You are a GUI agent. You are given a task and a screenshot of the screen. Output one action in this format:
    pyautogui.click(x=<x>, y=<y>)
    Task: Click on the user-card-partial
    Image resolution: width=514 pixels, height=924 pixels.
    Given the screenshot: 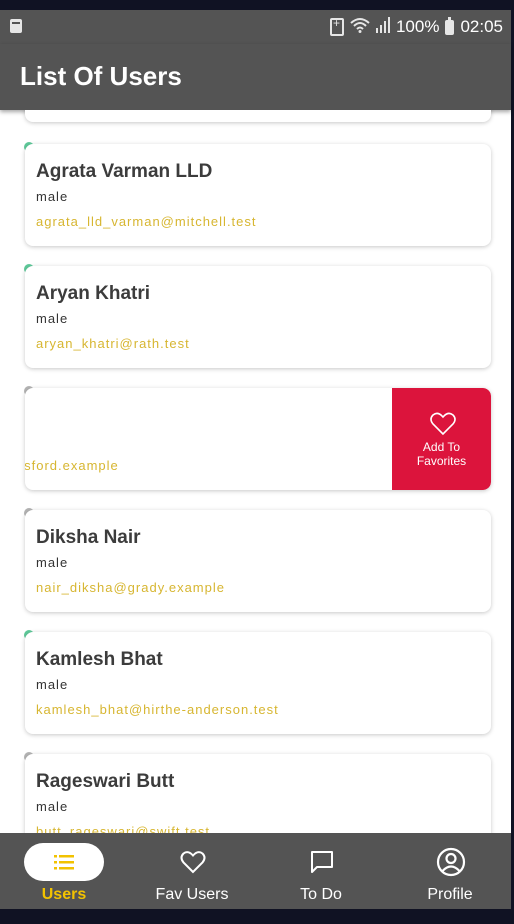 What is the action you would take?
    pyautogui.click(x=258, y=116)
    